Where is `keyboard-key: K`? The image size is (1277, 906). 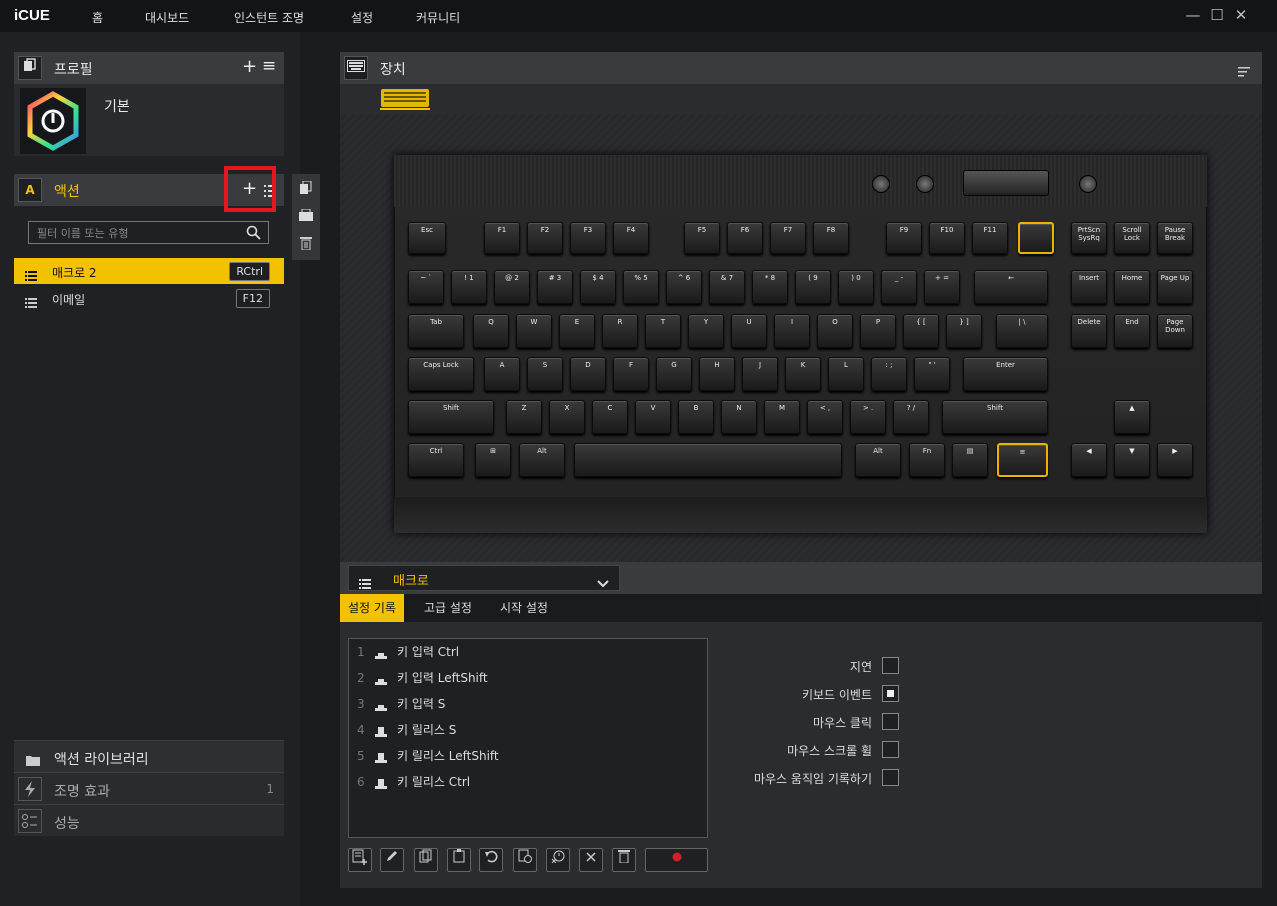
keyboard-key: K is located at coordinates (803, 374).